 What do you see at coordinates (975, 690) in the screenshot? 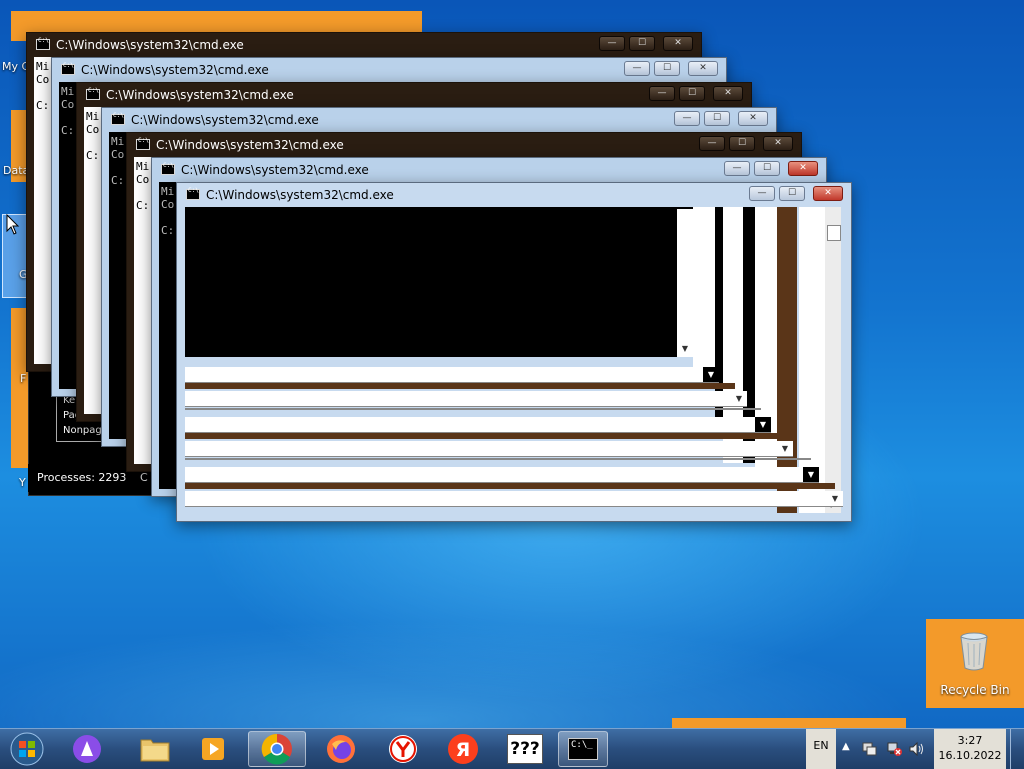
I see `recycle-bin-label: Recycle Bin` at bounding box center [975, 690].